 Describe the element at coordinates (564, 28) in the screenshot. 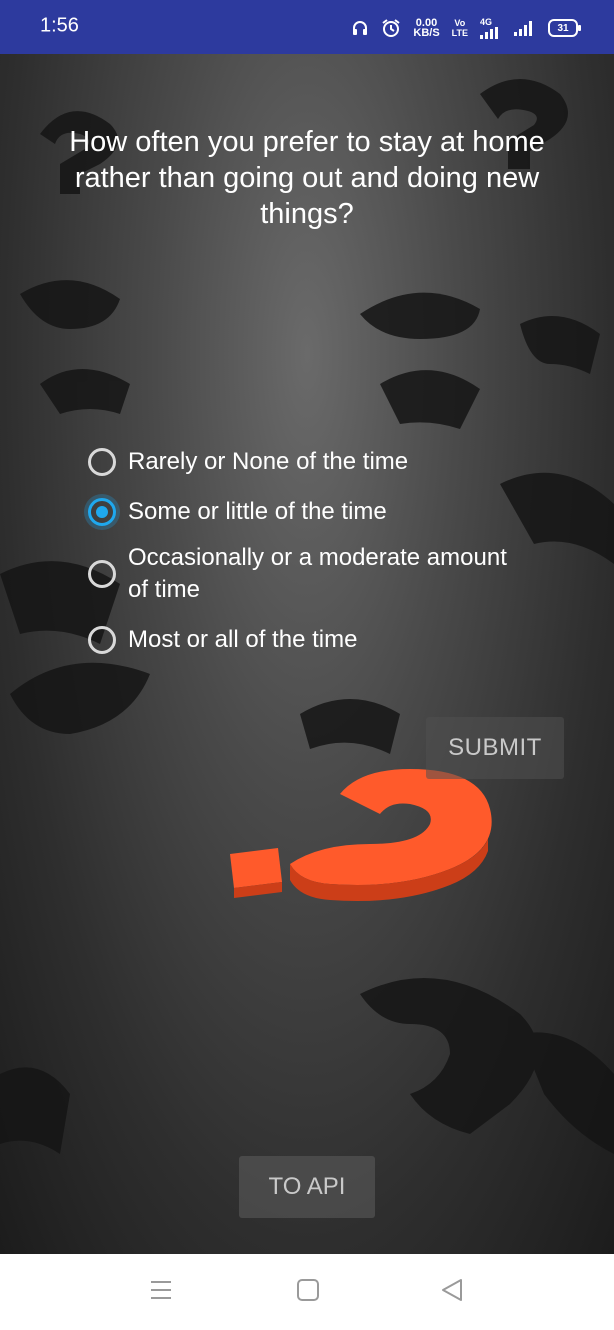

I see `battery-icon: 31` at that location.